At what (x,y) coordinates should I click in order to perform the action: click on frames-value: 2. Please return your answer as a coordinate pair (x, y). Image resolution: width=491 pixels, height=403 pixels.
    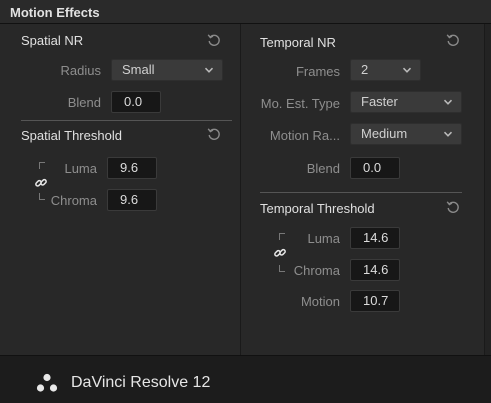
    Looking at the image, I should click on (365, 69).